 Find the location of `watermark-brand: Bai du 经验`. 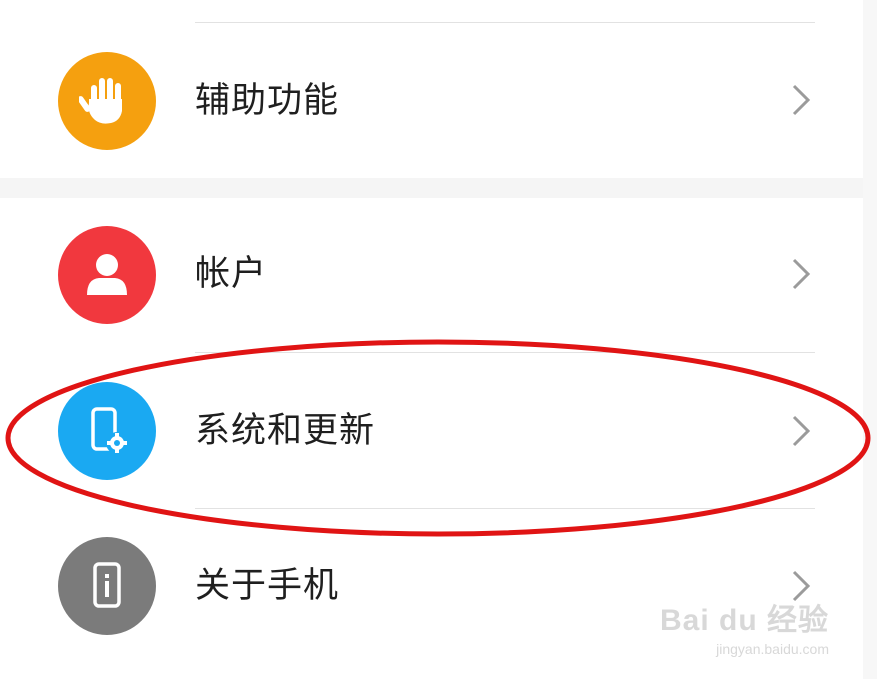

watermark-brand: Bai du 经验 is located at coordinates (744, 620).